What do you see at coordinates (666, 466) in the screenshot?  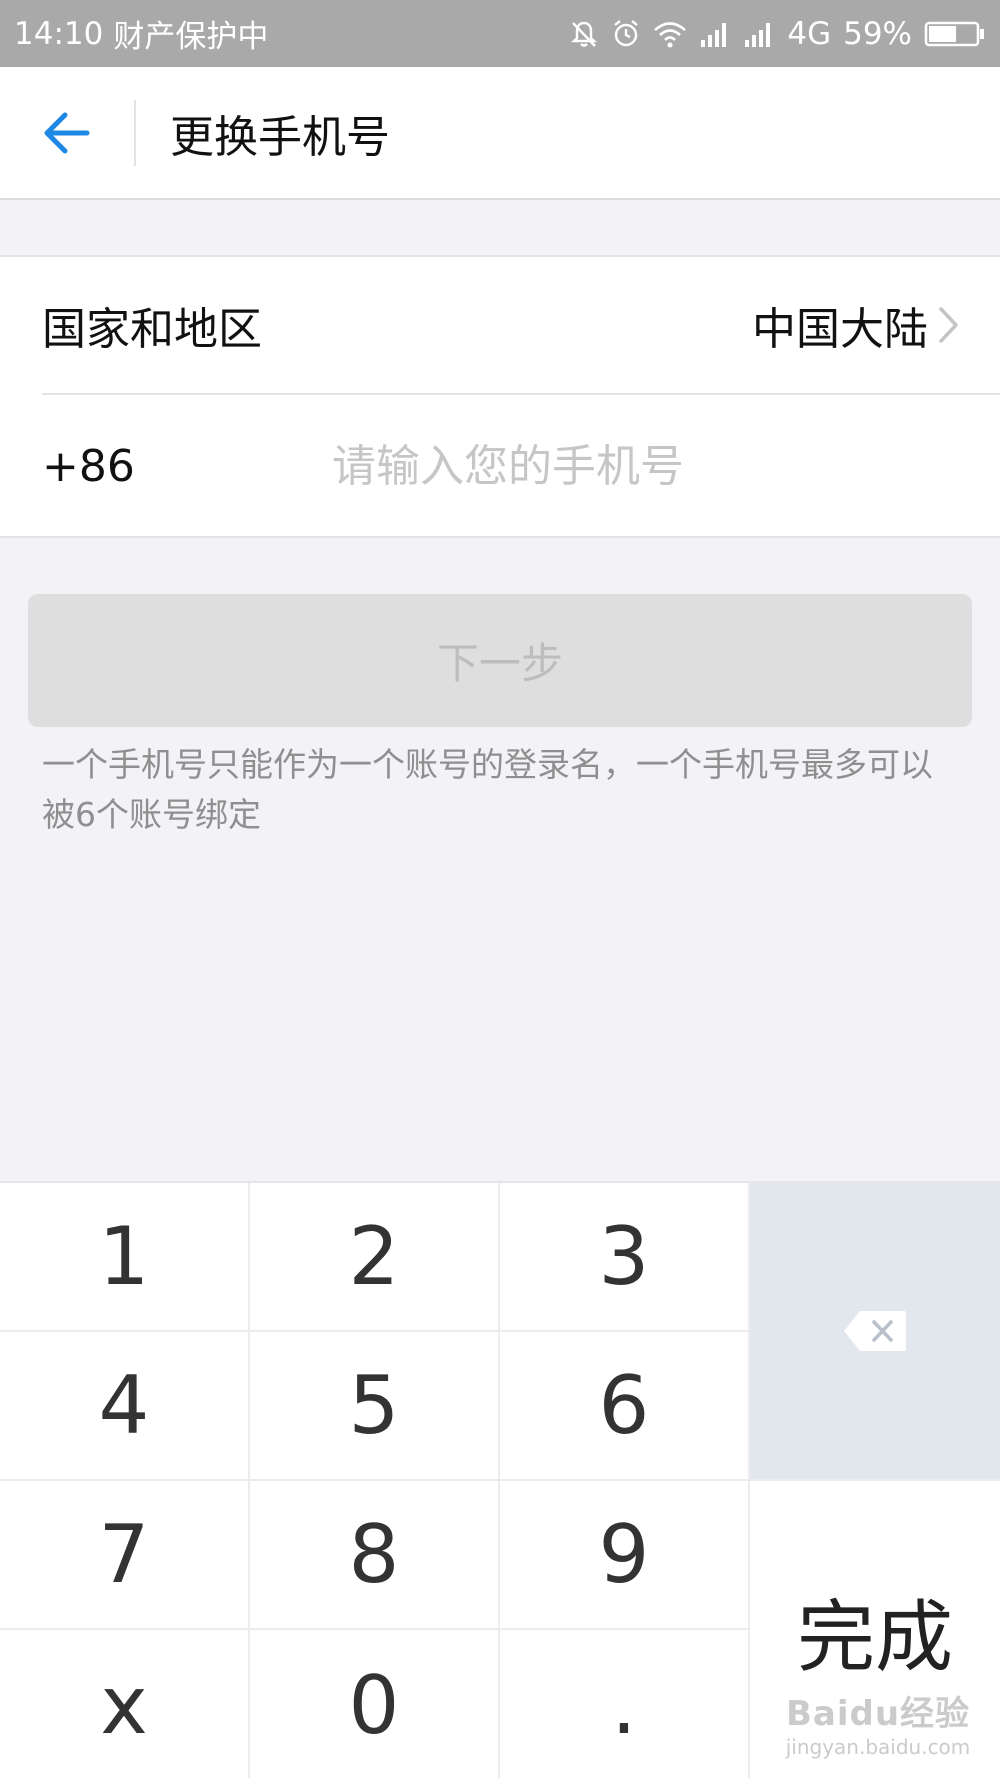 I see `phone-input` at bounding box center [666, 466].